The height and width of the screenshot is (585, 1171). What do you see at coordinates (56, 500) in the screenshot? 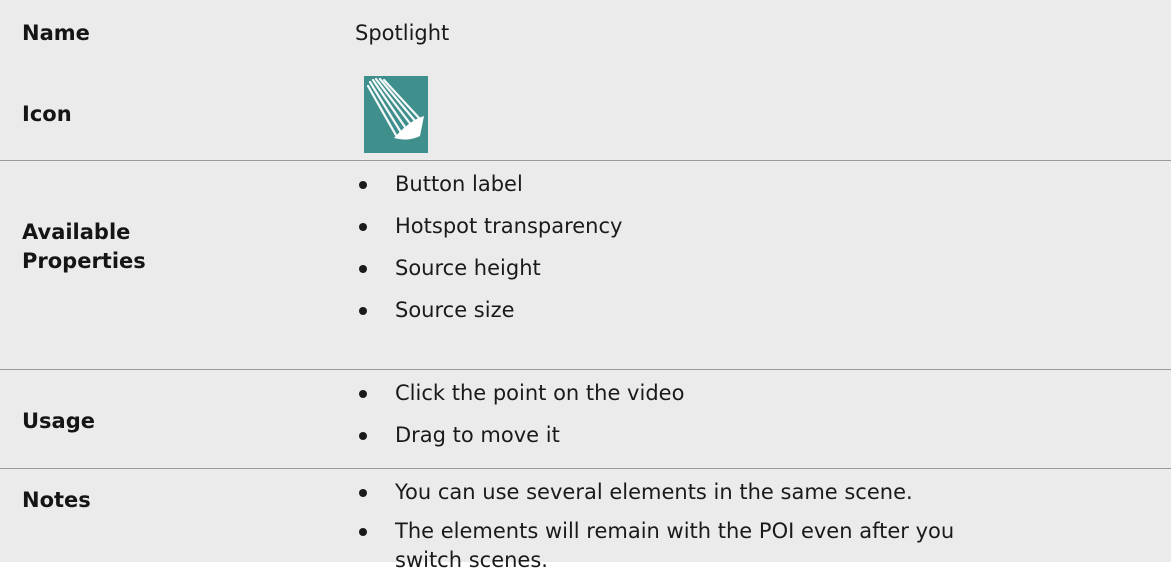
I see `notes-label: Notes` at bounding box center [56, 500].